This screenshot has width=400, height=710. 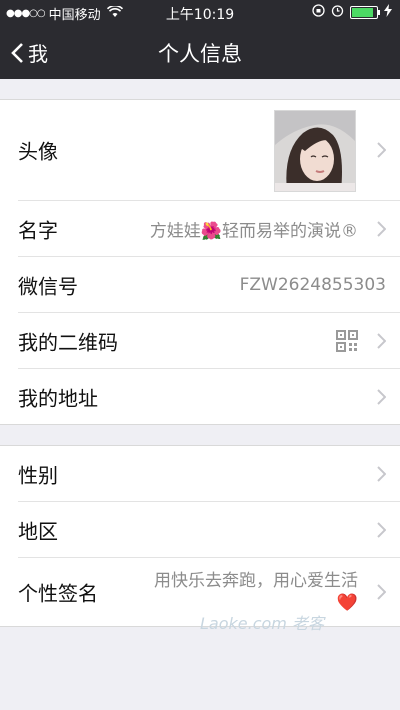 I want to click on wechat-id-row: 微信号 FZW2624855303, so click(x=209, y=285).